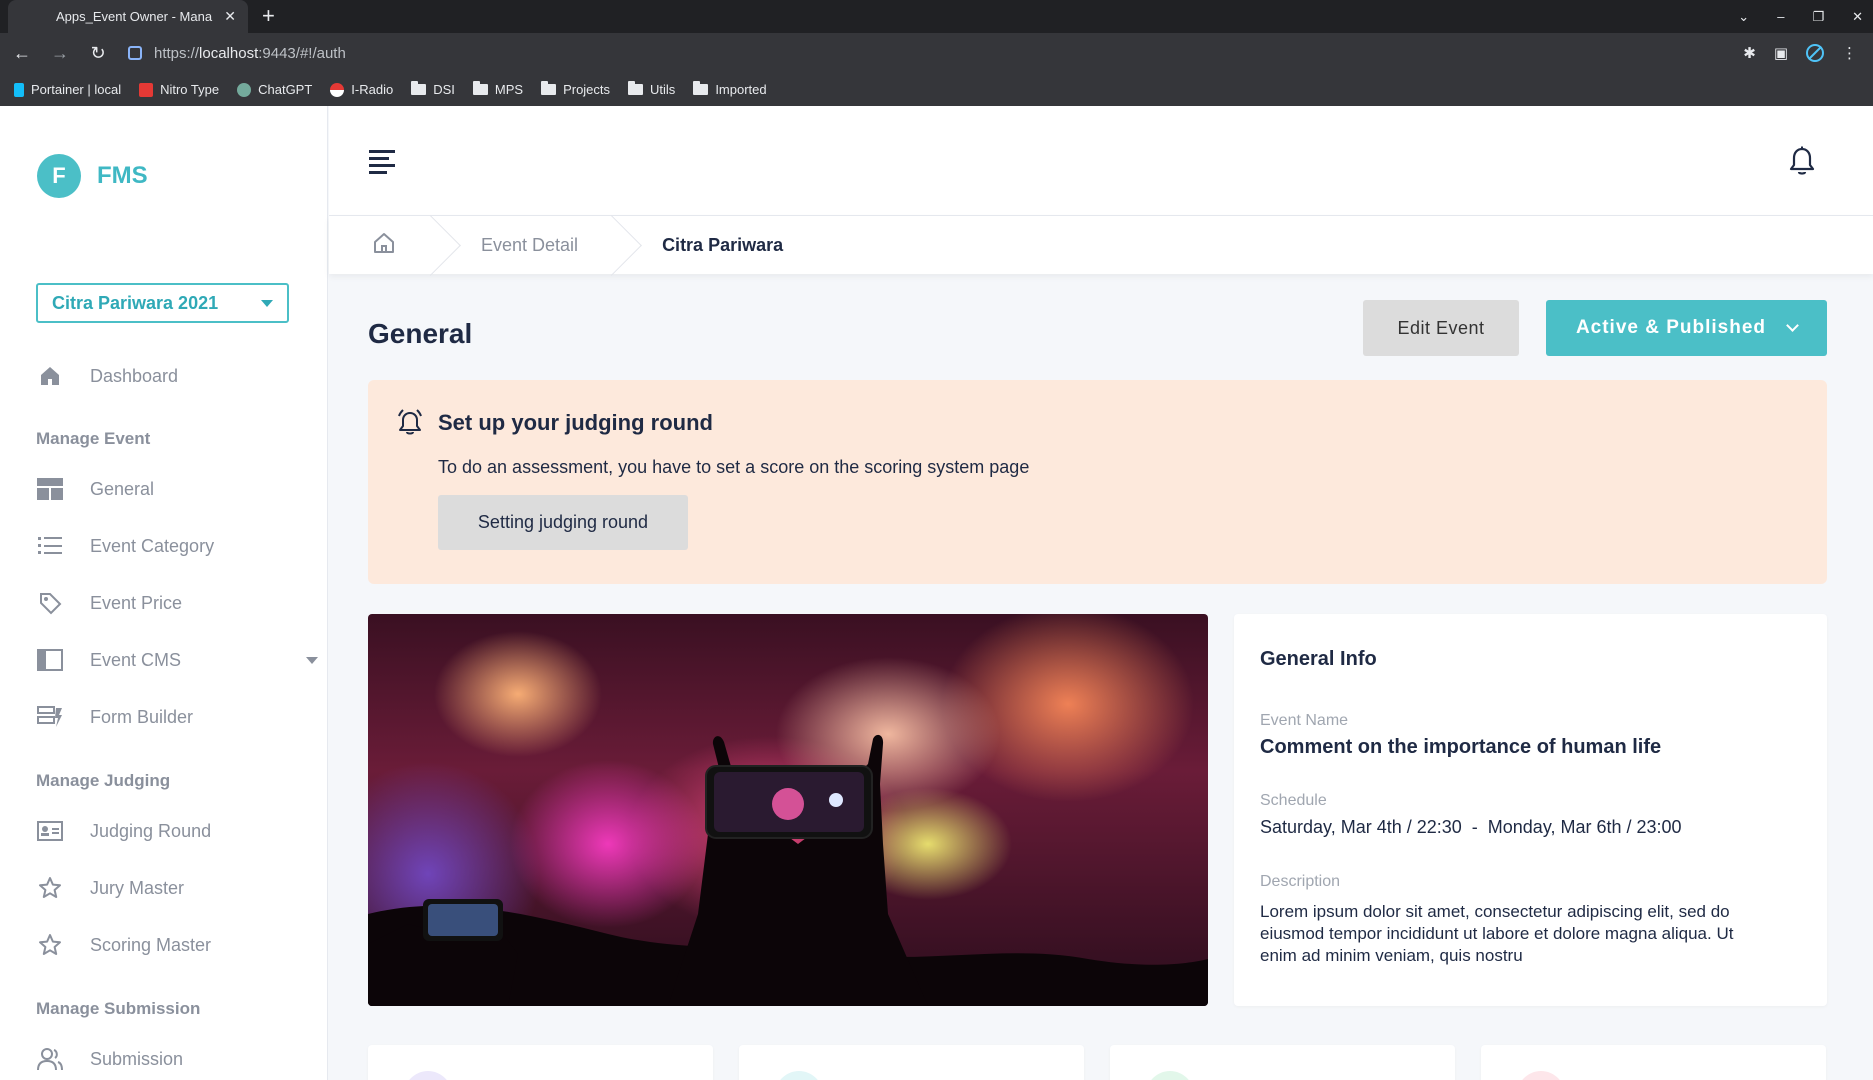 Image resolution: width=1873 pixels, height=1080 pixels. I want to click on sidebar-item-label: Event CMS, so click(136, 659).